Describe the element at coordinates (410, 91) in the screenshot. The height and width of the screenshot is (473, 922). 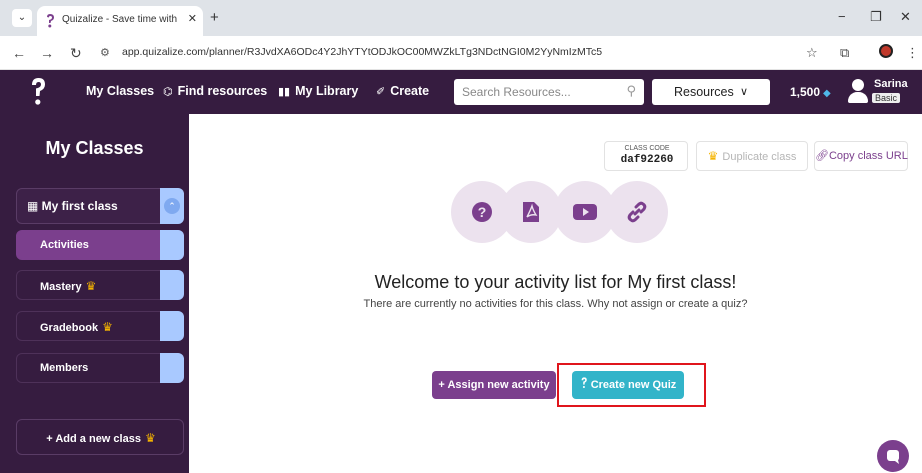
I see `nav-create-label: Create` at that location.